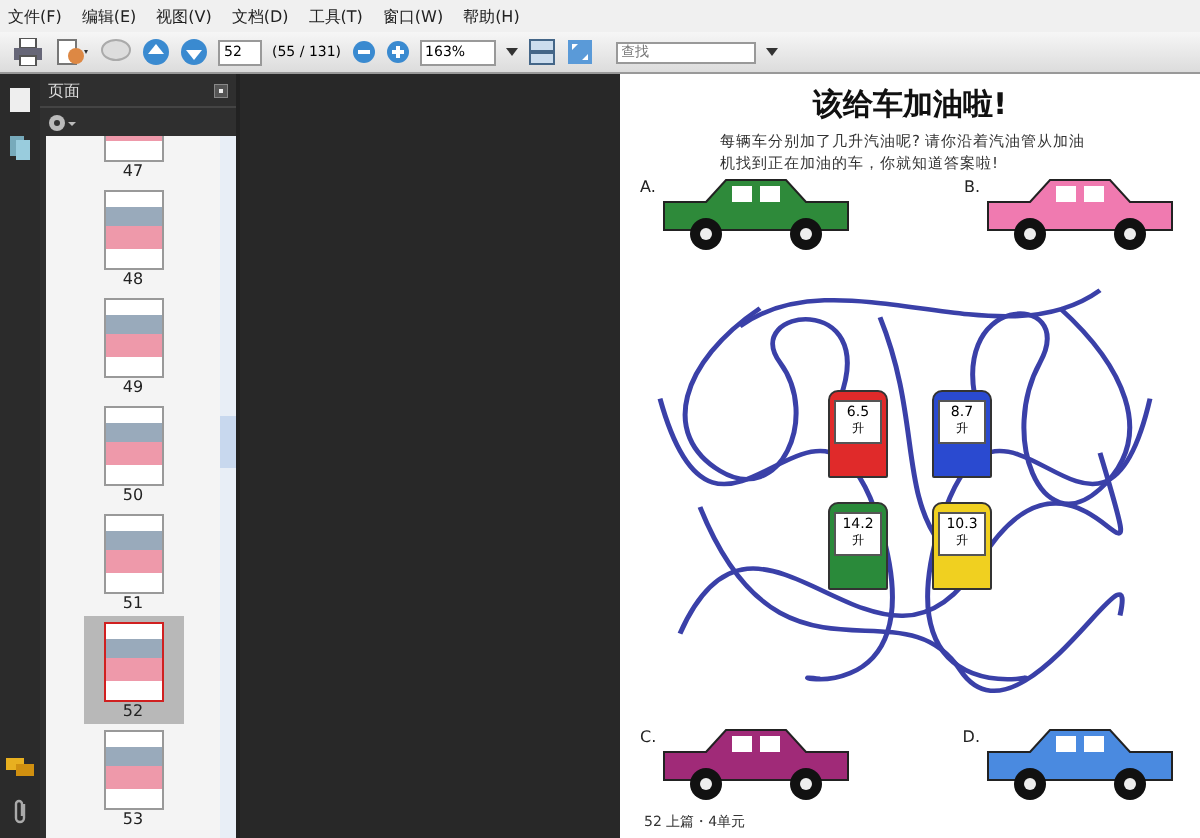 This screenshot has width=1200, height=838. Describe the element at coordinates (133, 712) in the screenshot. I see `page-number-label: 52` at that location.